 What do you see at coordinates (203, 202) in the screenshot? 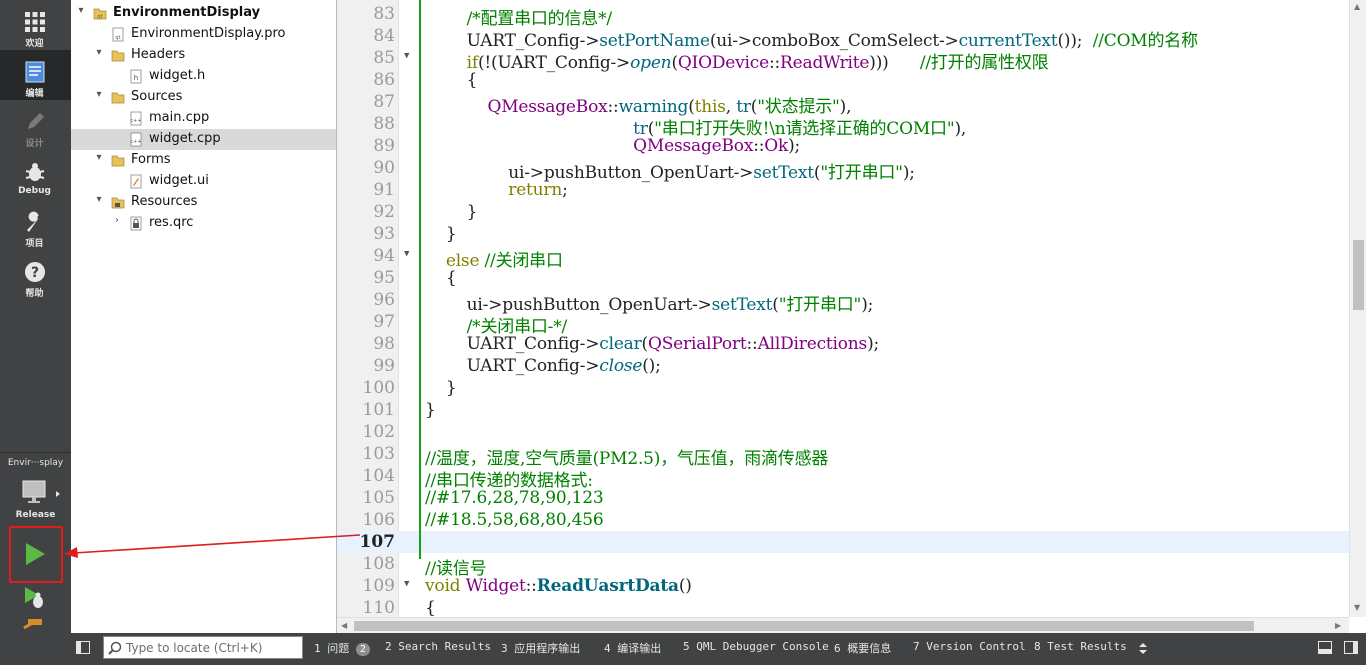
I see `tree-item-resources: ▾ Resources` at bounding box center [203, 202].